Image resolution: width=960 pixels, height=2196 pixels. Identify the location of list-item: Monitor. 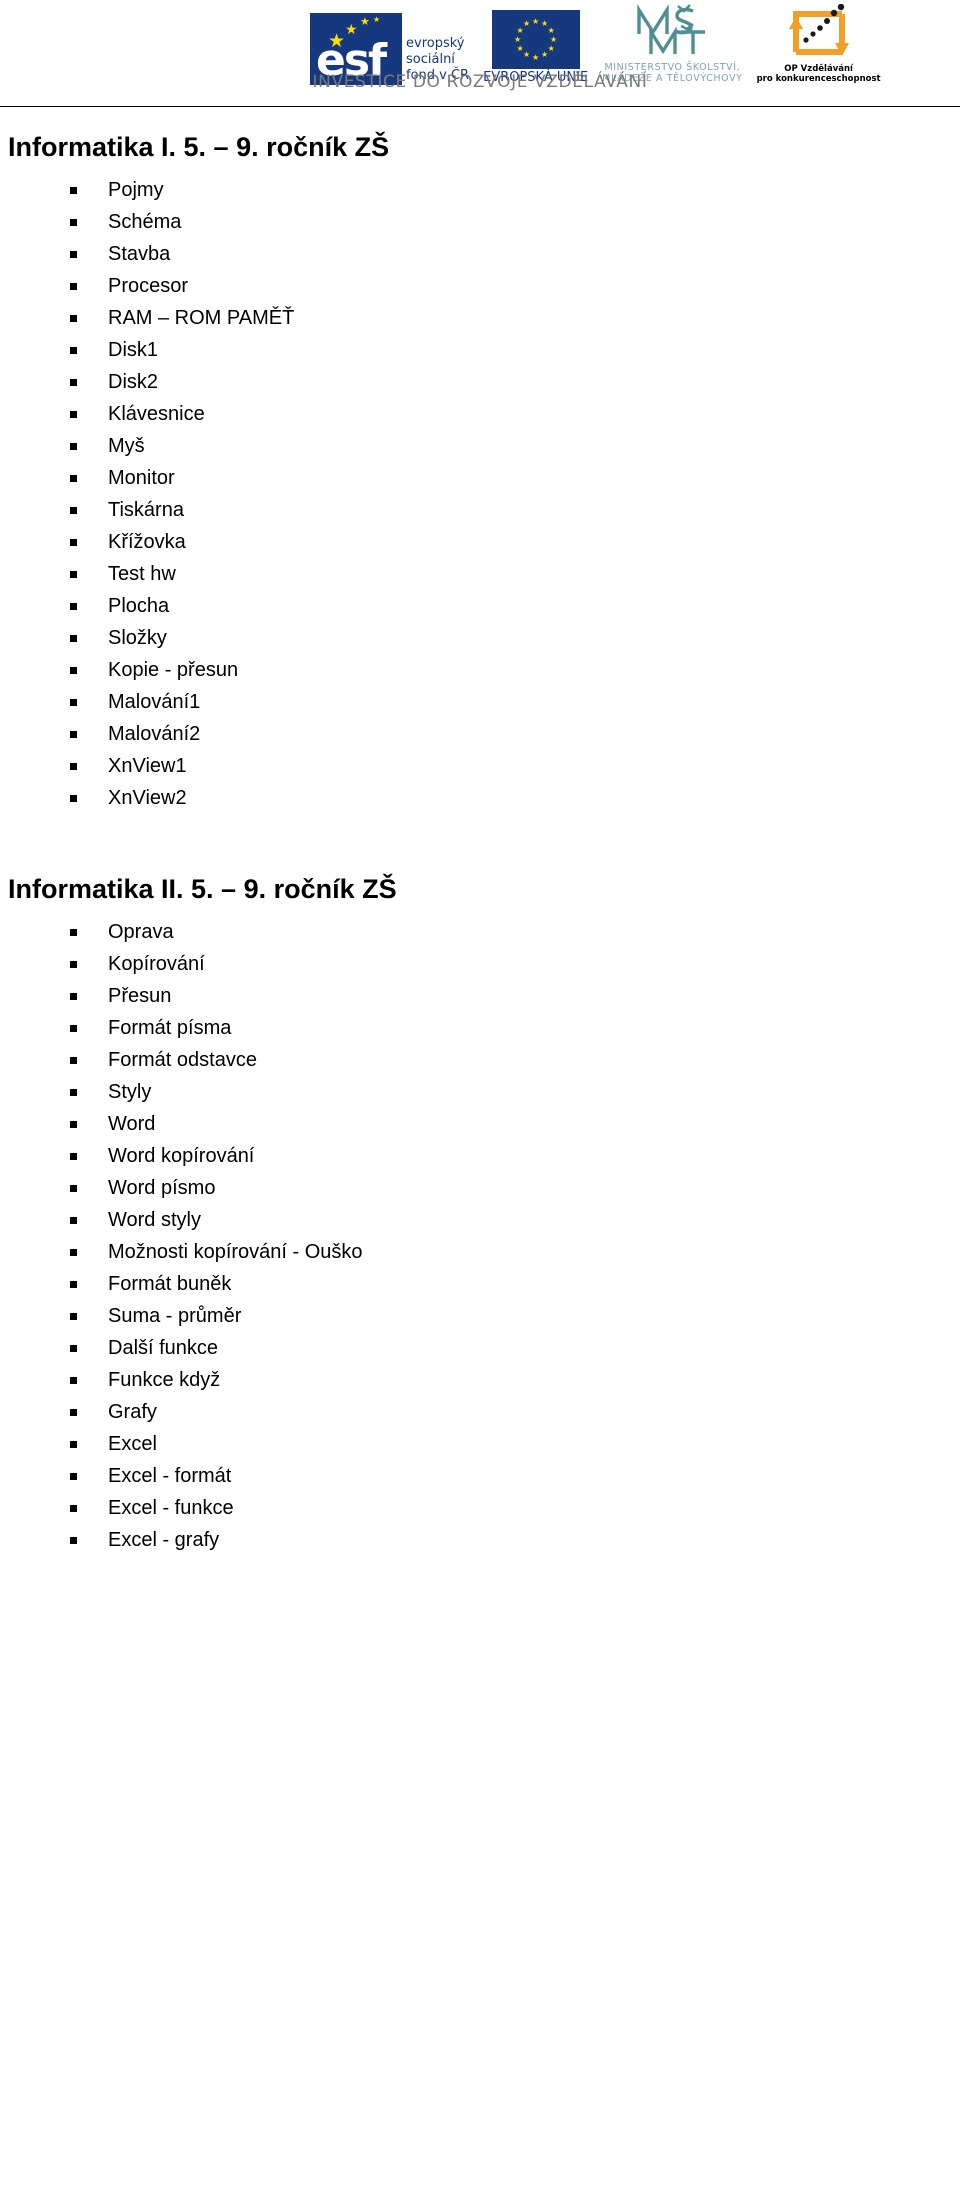
(477, 478).